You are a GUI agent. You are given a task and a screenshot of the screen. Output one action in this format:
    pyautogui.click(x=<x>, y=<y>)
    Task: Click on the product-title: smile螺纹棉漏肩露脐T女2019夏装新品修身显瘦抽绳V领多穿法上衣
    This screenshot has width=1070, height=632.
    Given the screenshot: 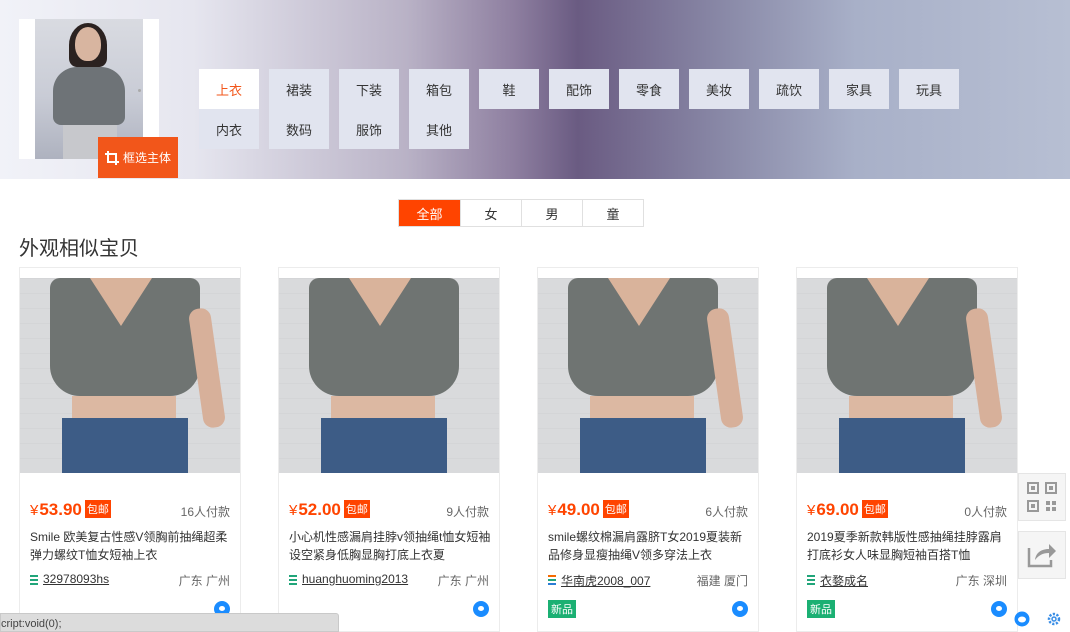 What is the action you would take?
    pyautogui.click(x=649, y=546)
    